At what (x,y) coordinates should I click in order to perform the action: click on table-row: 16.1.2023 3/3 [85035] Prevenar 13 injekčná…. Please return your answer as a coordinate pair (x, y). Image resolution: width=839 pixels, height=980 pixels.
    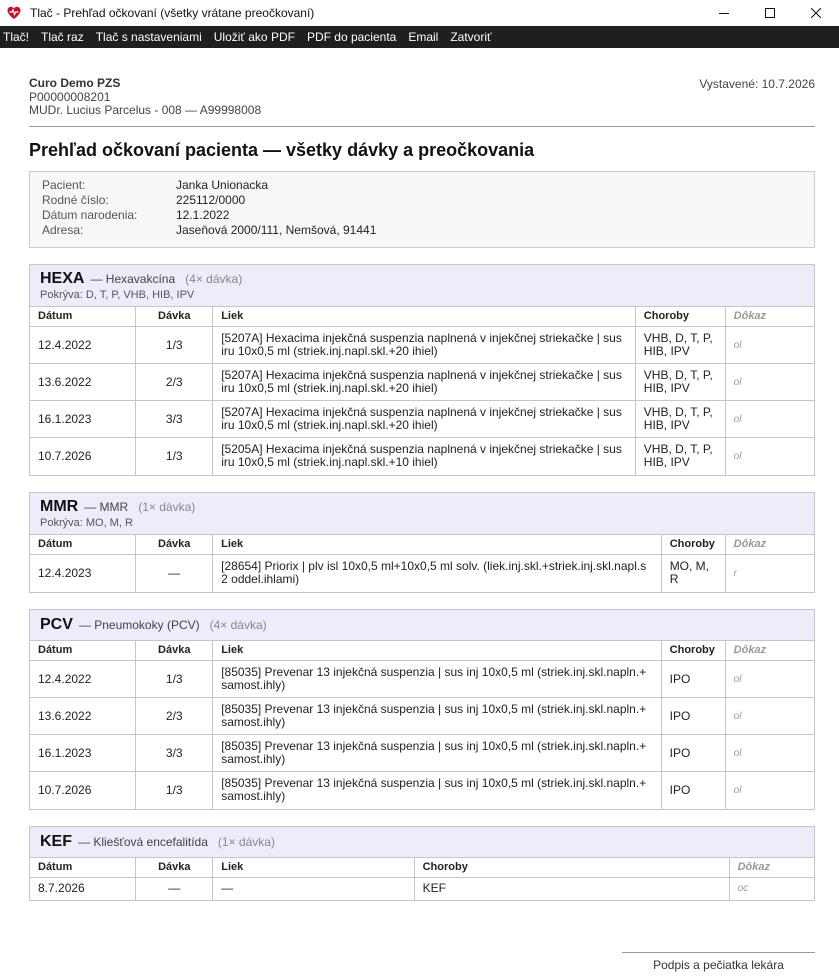
    Looking at the image, I should click on (422, 753).